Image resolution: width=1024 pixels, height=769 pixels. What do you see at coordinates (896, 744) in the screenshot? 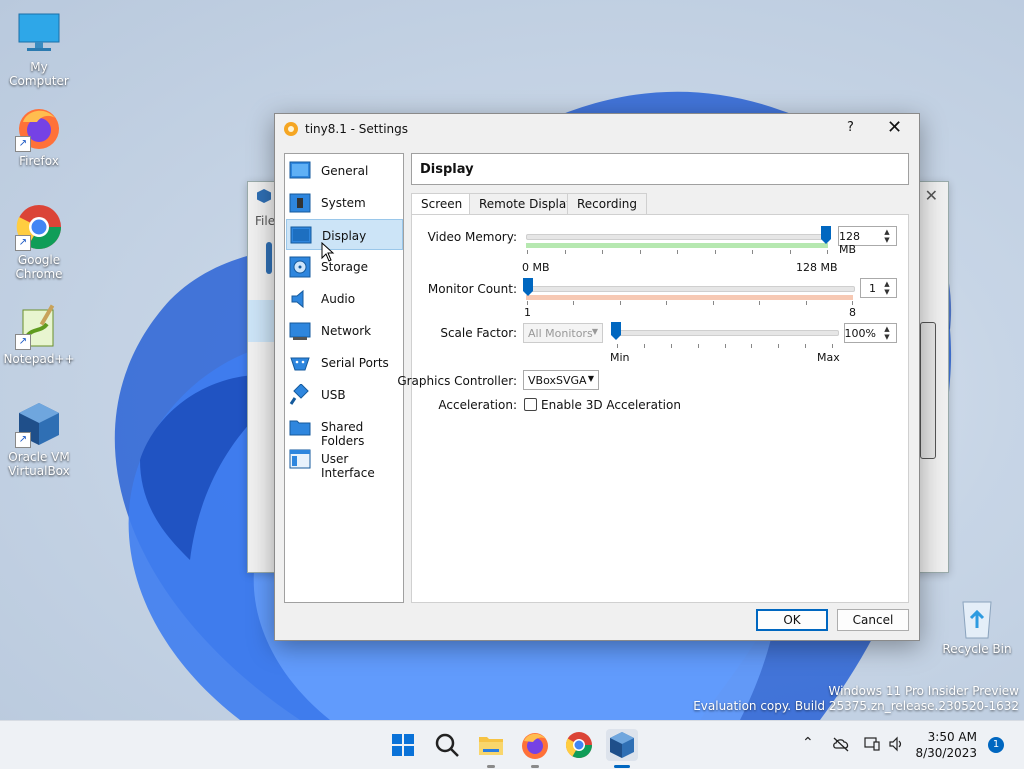
I see `volume-icon` at bounding box center [896, 744].